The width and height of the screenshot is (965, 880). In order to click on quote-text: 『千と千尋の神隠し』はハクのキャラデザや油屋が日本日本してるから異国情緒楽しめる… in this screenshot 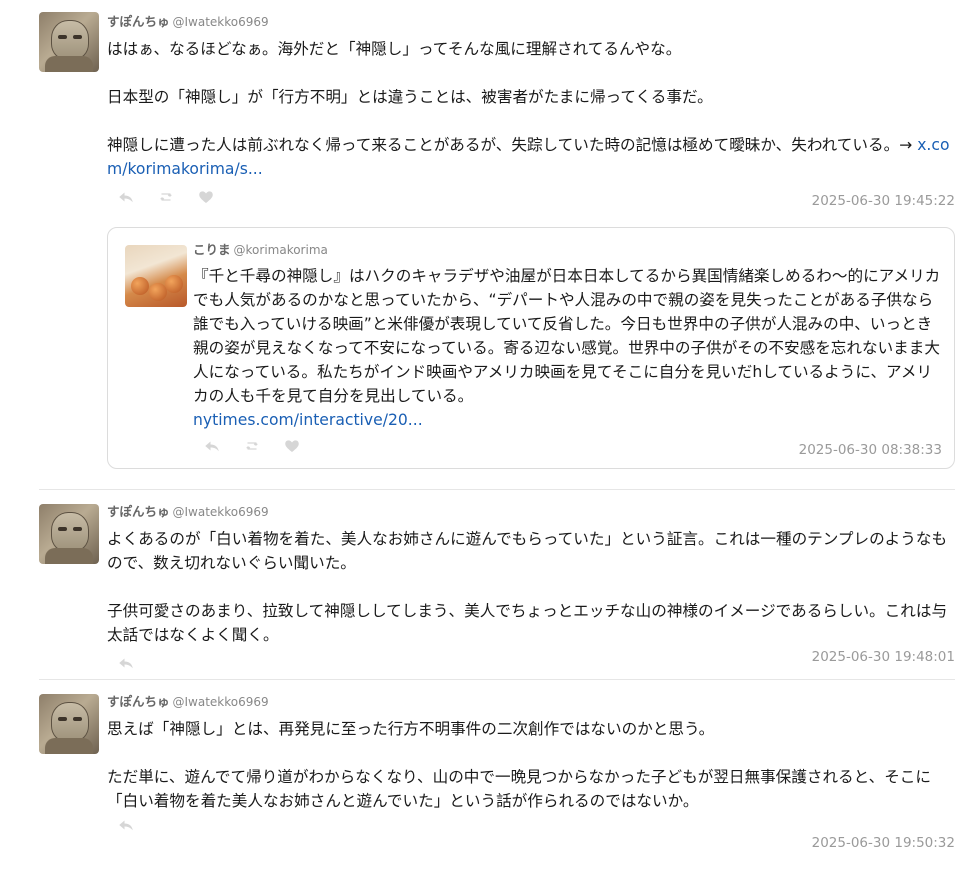, I will do `click(567, 336)`.